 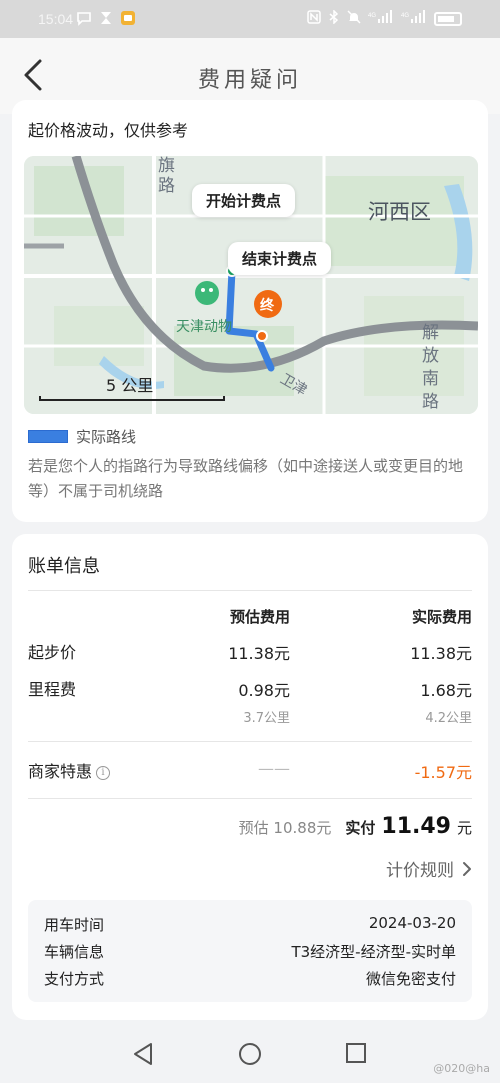 What do you see at coordinates (259, 617) in the screenshot?
I see `col-estimated: 预估费用` at bounding box center [259, 617].